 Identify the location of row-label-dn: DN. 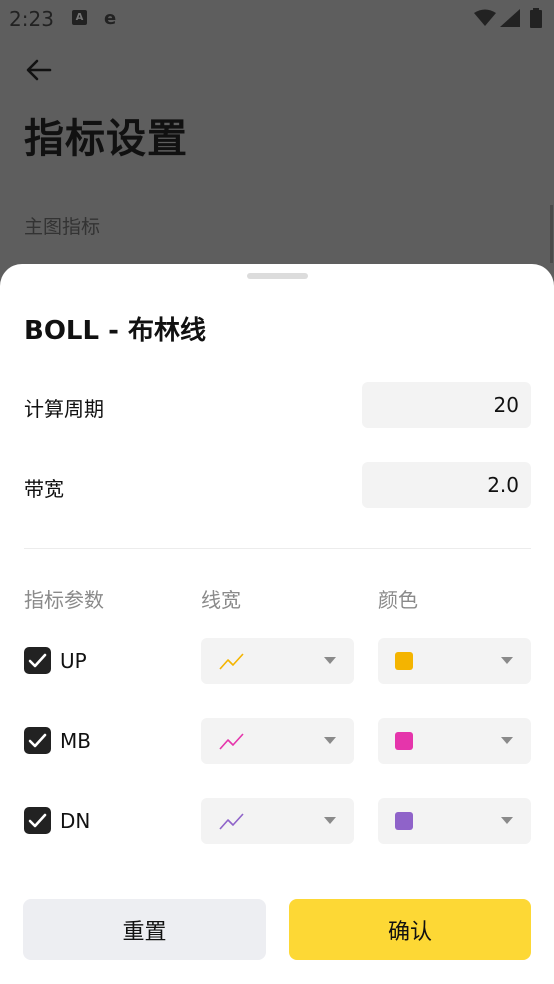
(75, 821).